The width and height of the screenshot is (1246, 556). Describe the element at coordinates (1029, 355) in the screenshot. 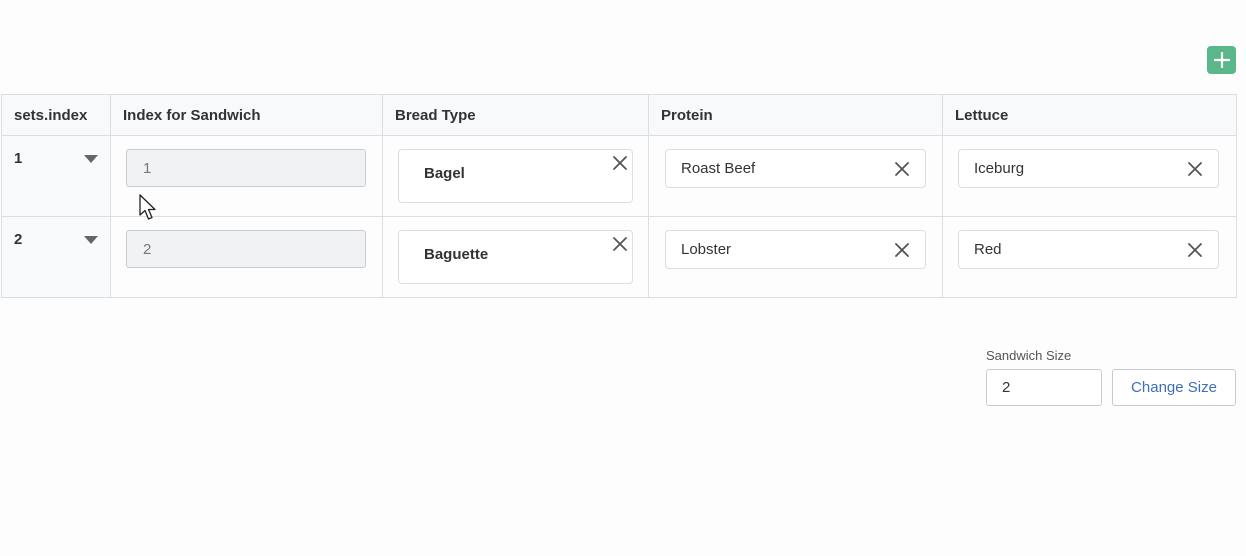

I see `sandwich-size-label: Sandwich Size` at that location.